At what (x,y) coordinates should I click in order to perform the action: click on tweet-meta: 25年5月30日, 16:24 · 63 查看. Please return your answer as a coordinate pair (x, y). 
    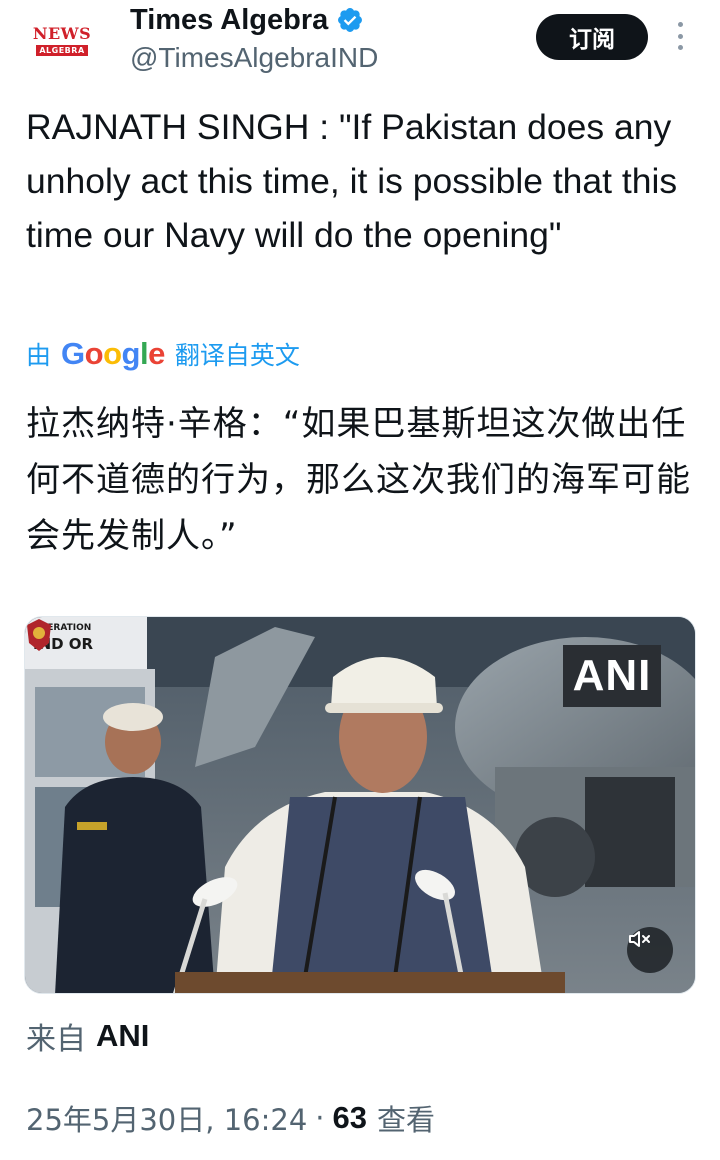
    Looking at the image, I should click on (230, 1118).